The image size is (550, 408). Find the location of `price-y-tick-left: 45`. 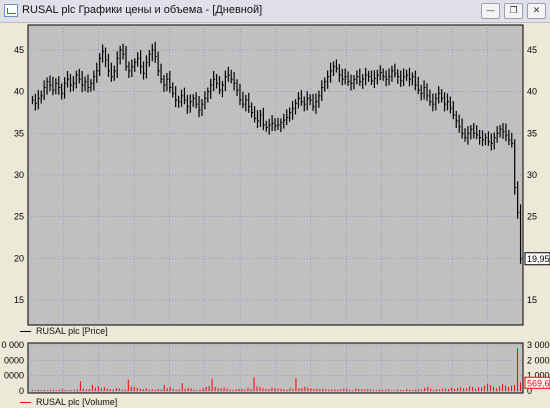

price-y-tick-left: 45 is located at coordinates (19, 50).